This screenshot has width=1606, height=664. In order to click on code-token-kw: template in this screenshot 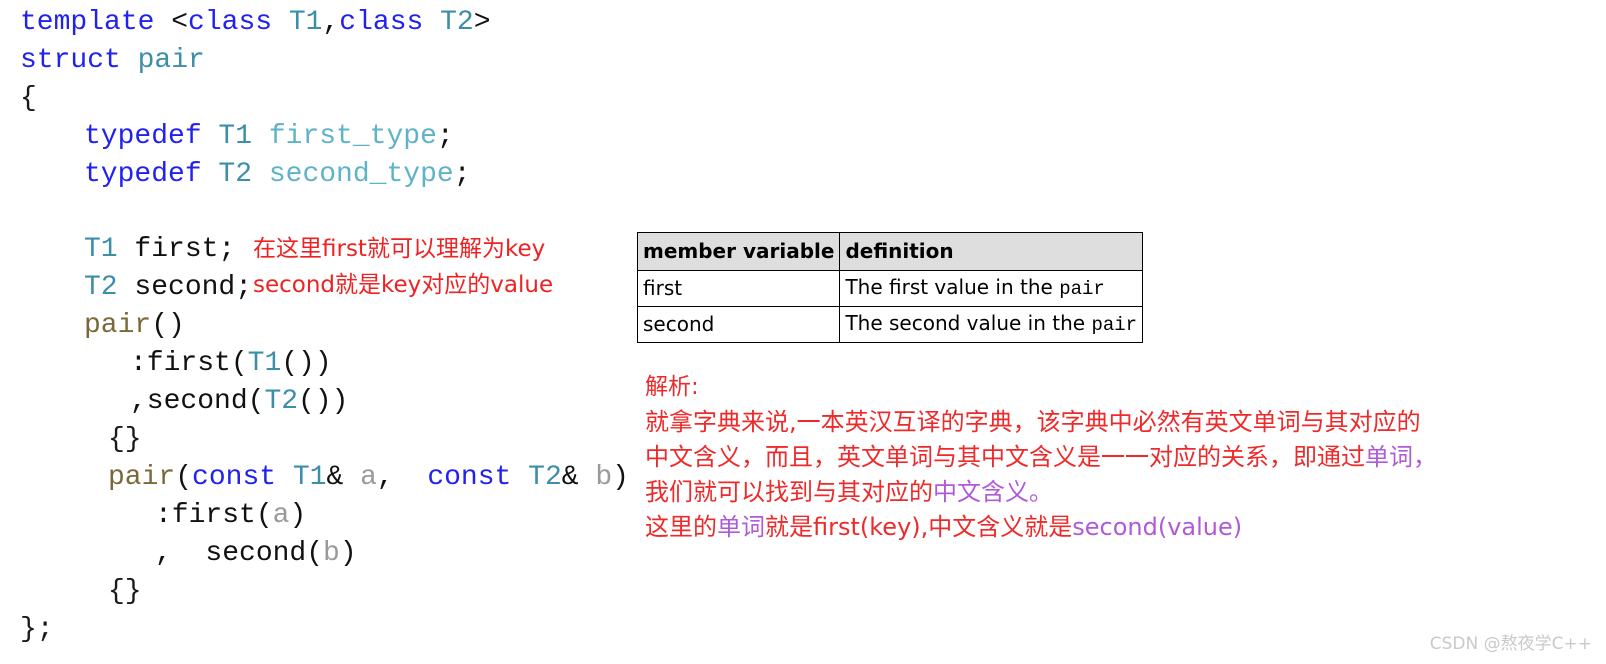, I will do `click(96, 22)`.